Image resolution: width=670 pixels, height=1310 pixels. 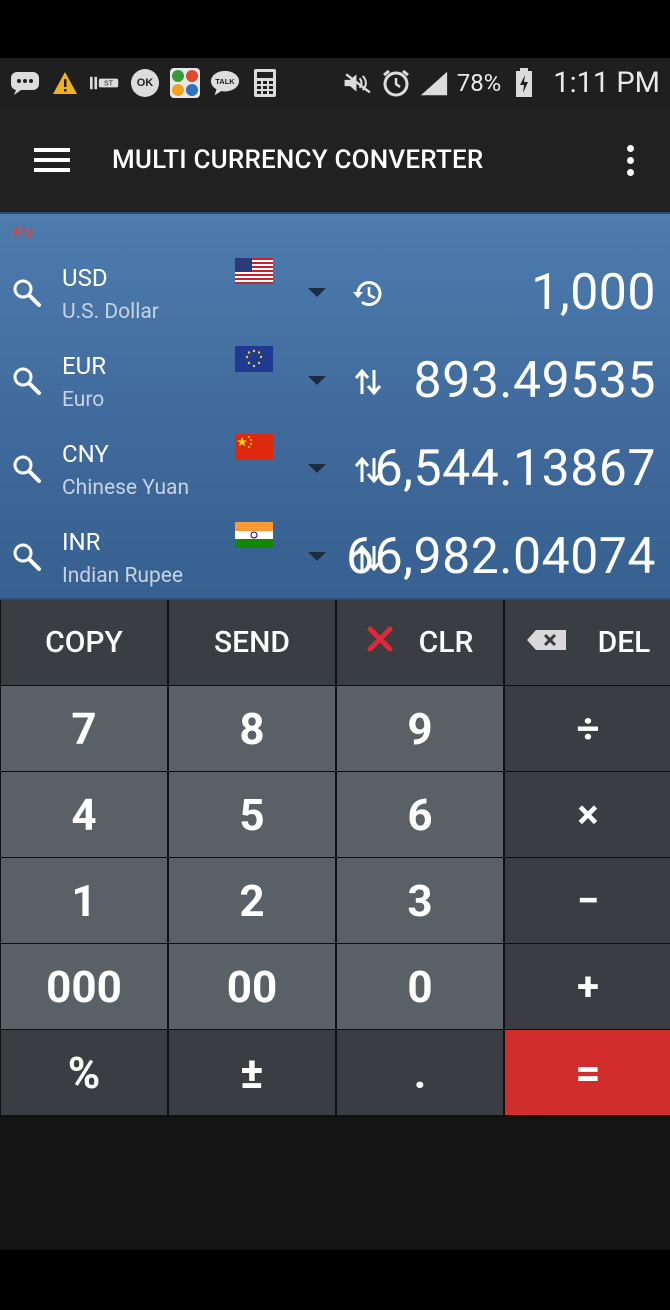 I want to click on svg-text: OK, so click(x=145, y=83).